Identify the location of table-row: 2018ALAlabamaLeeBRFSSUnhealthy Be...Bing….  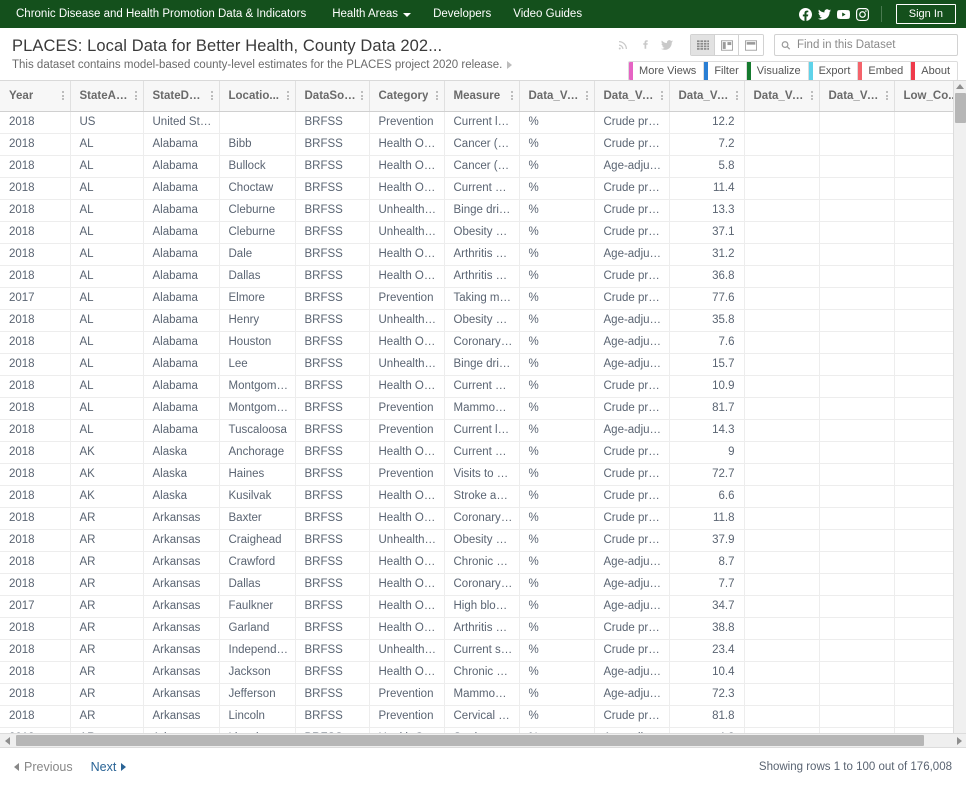
(483, 364).